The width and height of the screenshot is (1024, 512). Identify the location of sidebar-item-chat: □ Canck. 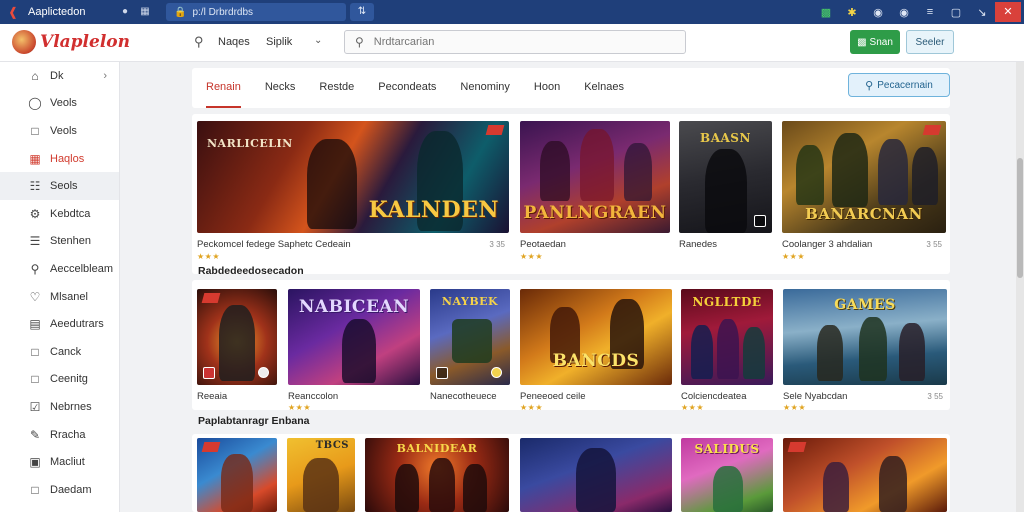
(59, 352).